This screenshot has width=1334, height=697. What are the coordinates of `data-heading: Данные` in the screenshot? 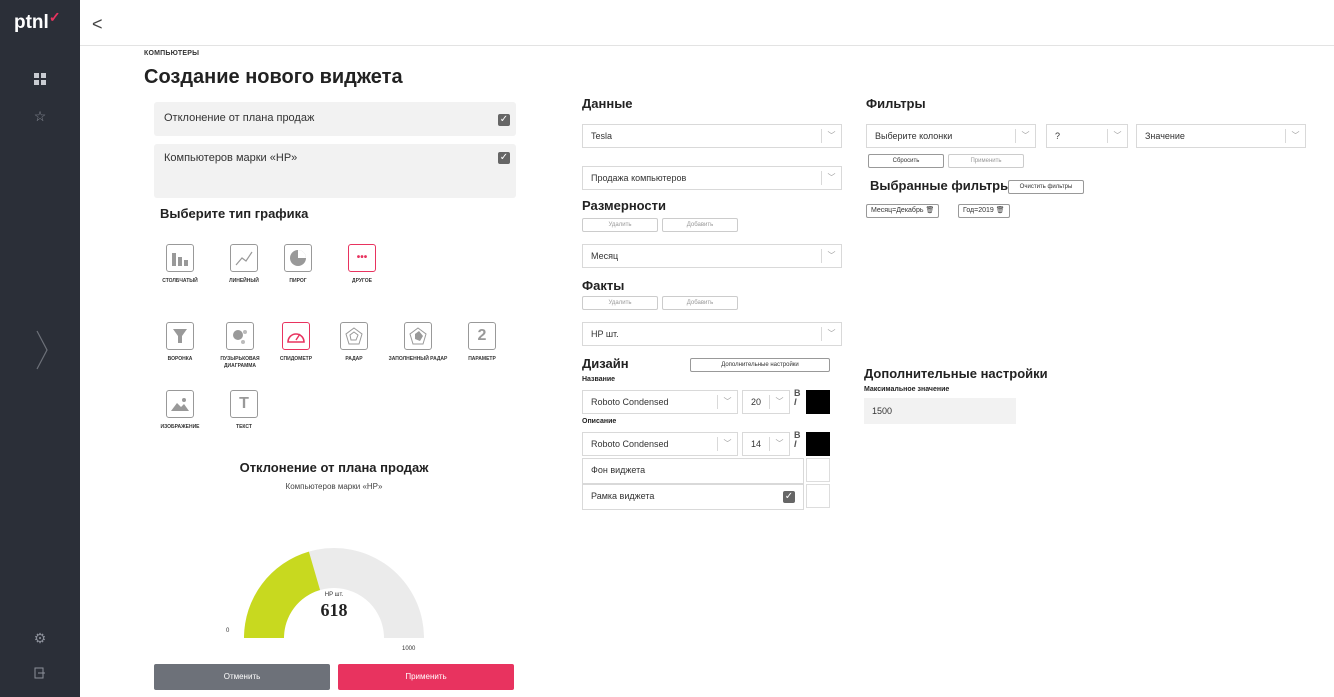 It's located at (607, 103).